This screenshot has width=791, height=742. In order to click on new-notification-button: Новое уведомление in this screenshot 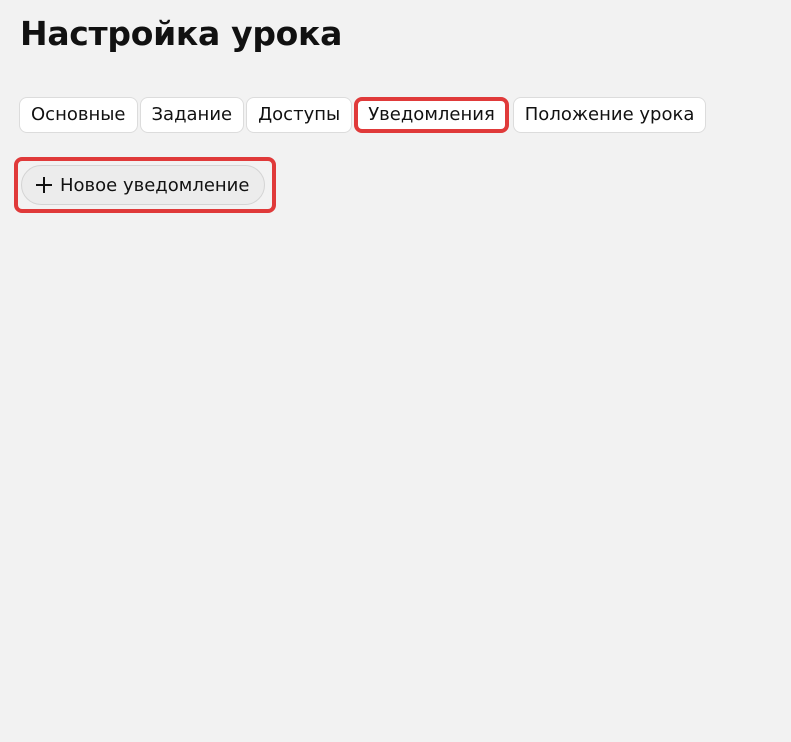, I will do `click(143, 185)`.